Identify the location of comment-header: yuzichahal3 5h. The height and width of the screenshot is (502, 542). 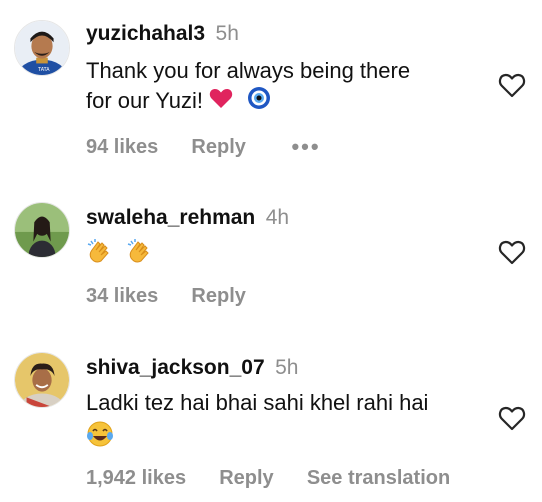
(162, 34).